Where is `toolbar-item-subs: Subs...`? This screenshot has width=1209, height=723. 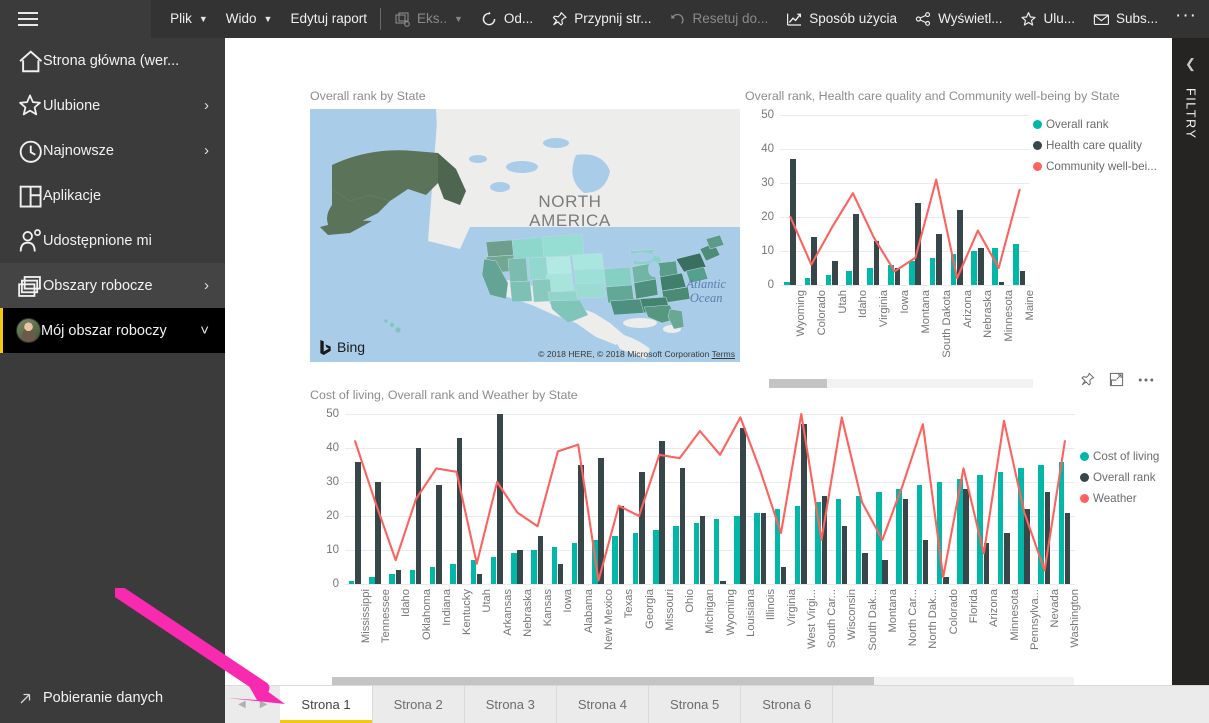 toolbar-item-subs: Subs... is located at coordinates (1125, 19).